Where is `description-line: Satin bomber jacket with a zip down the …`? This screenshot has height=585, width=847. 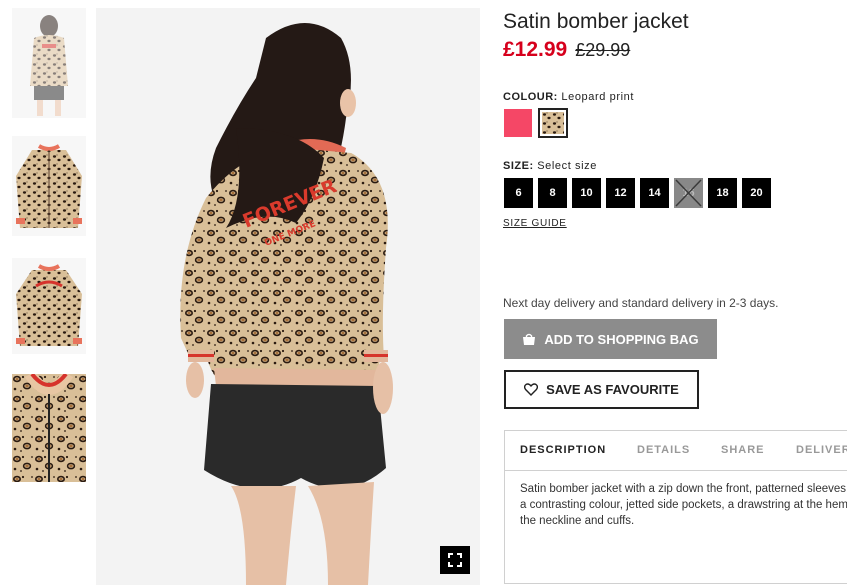
description-line: Satin bomber jacket with a zip down the … is located at coordinates (683, 489).